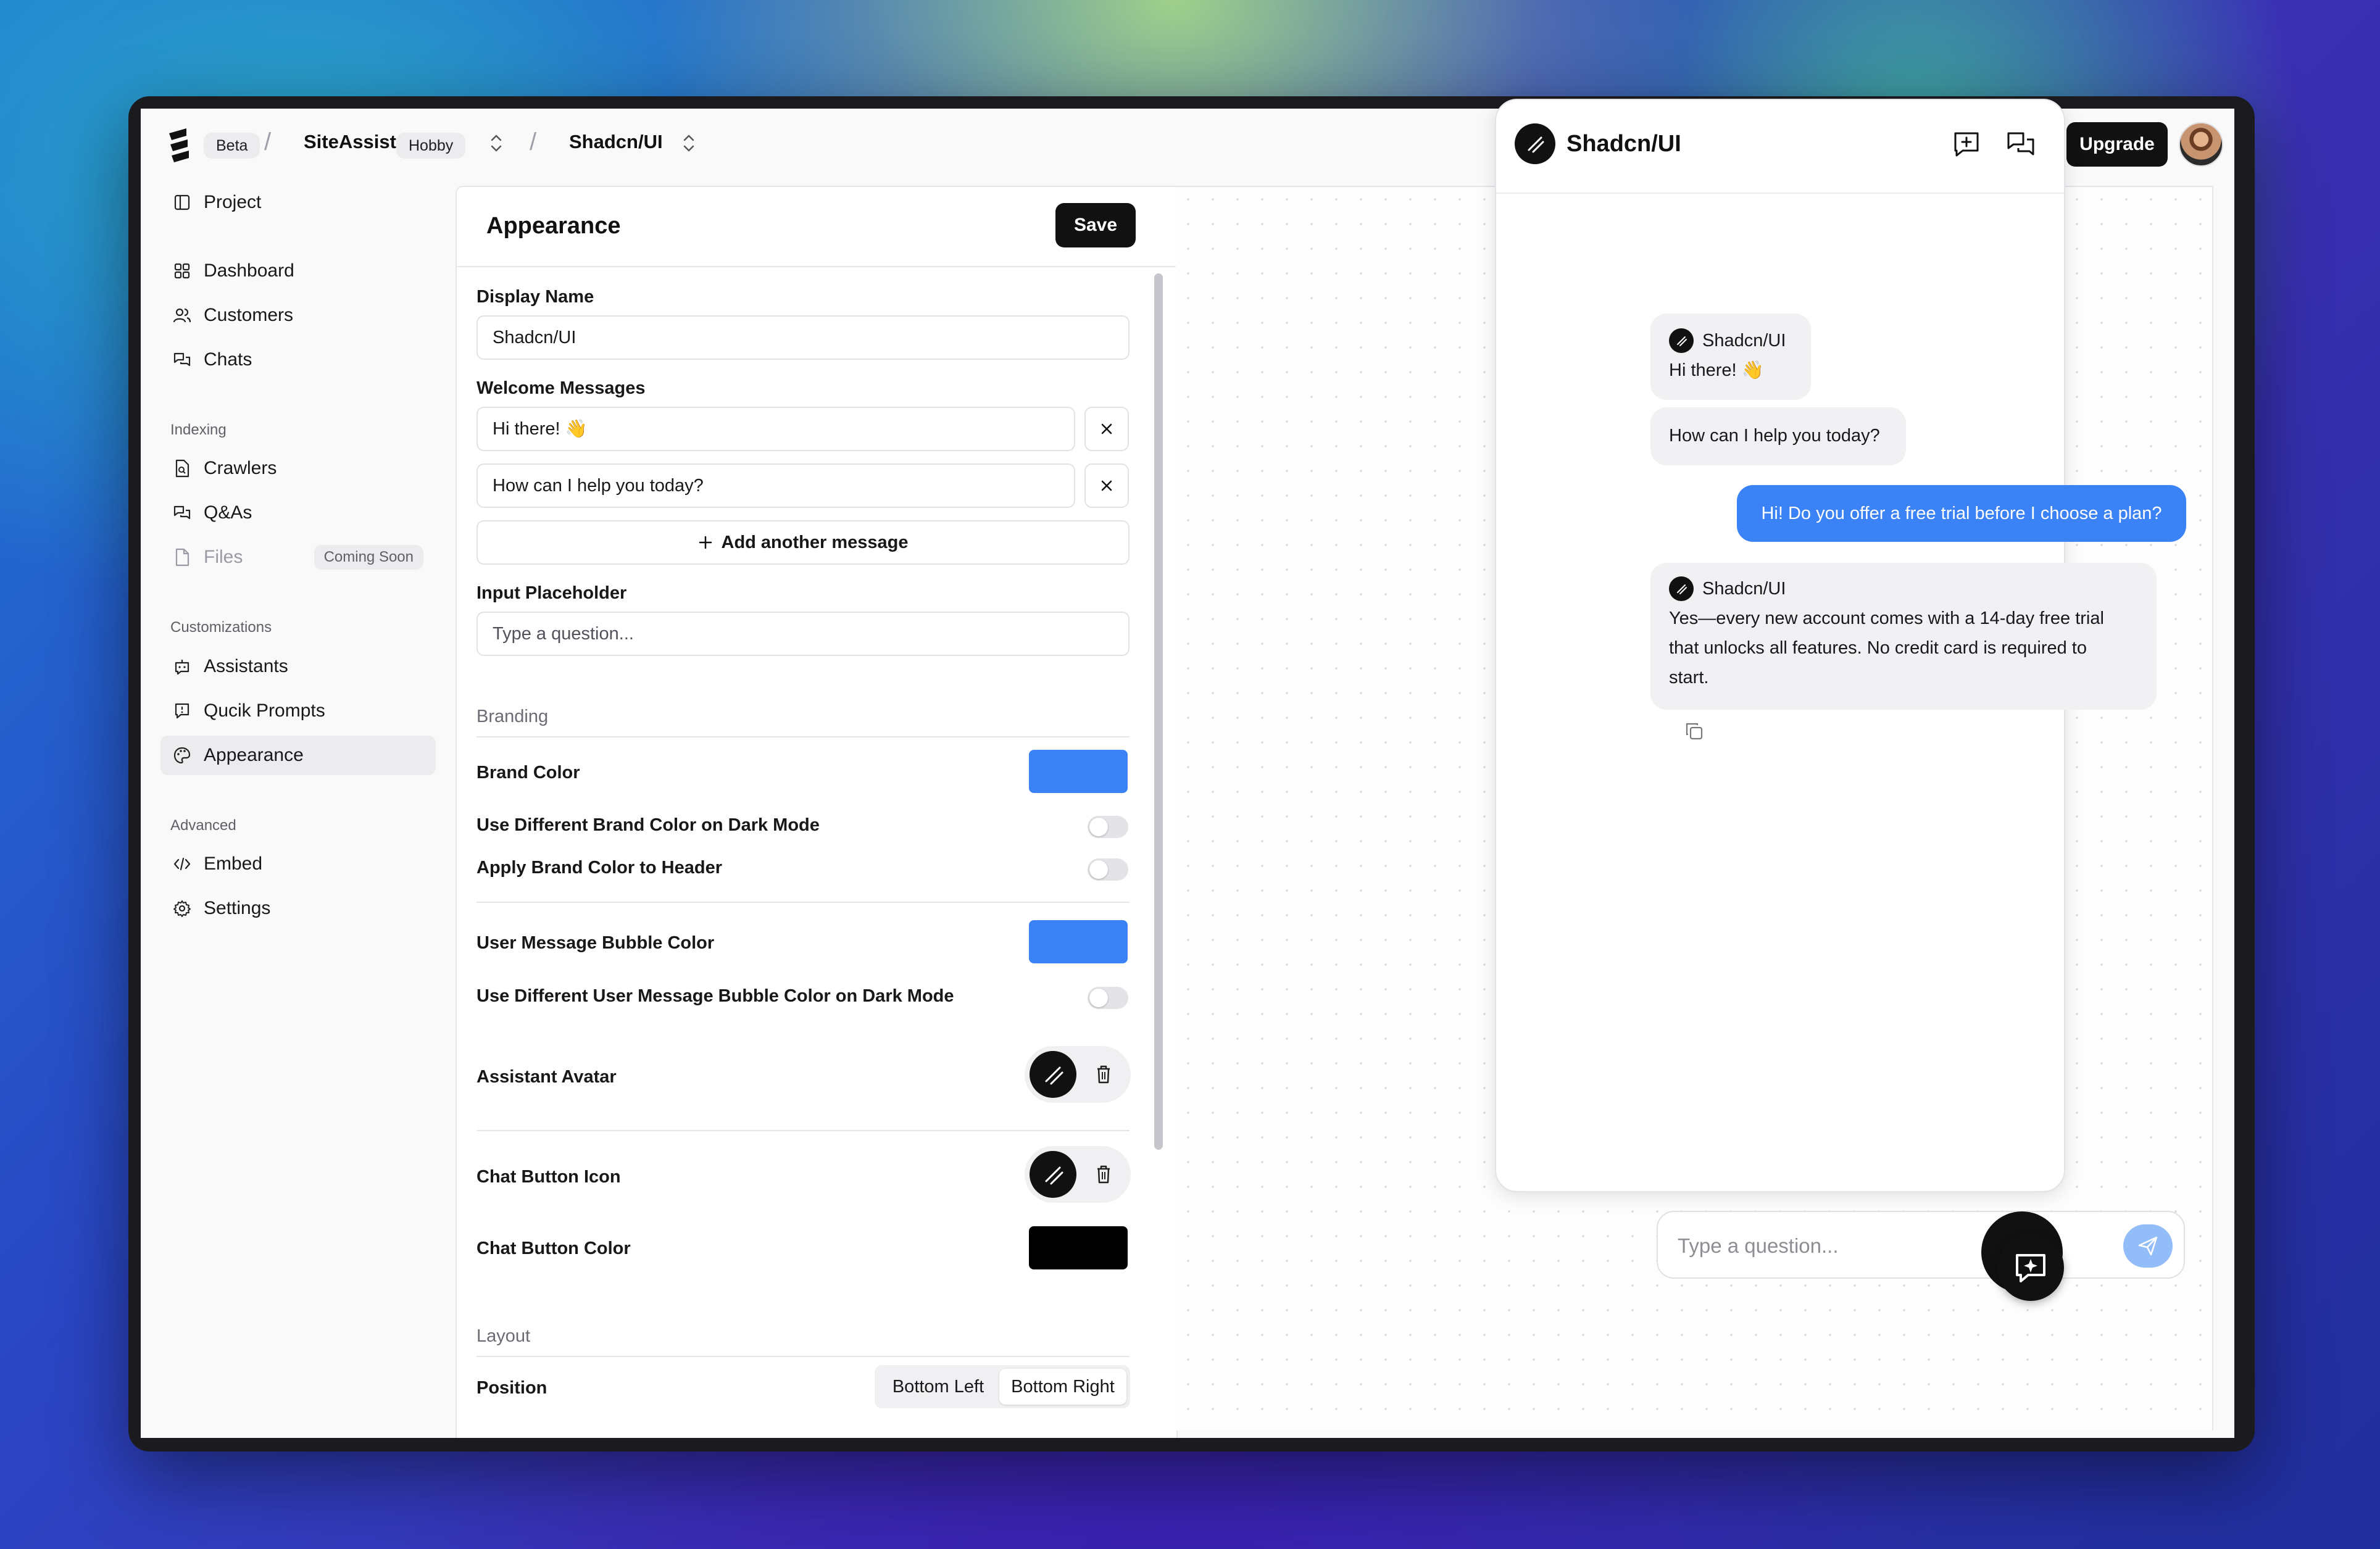 The image size is (2380, 1549). What do you see at coordinates (298, 360) in the screenshot?
I see `sidebar-item-chats: Chats` at bounding box center [298, 360].